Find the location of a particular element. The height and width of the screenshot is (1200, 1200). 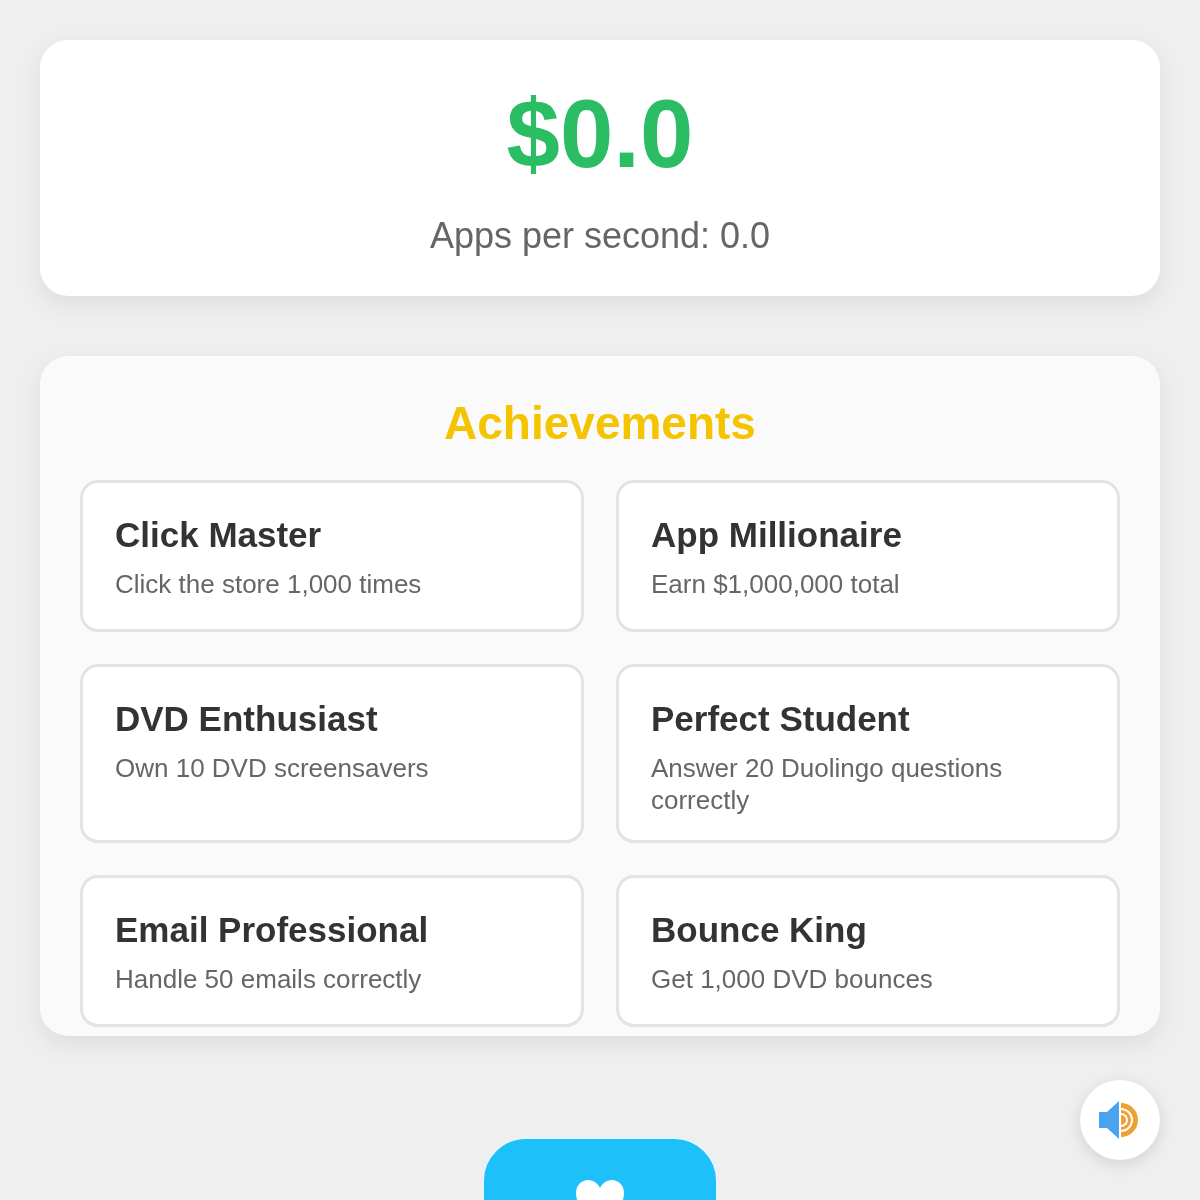

achievement-description: Handle 50 emails correctly is located at coordinates (269, 979).